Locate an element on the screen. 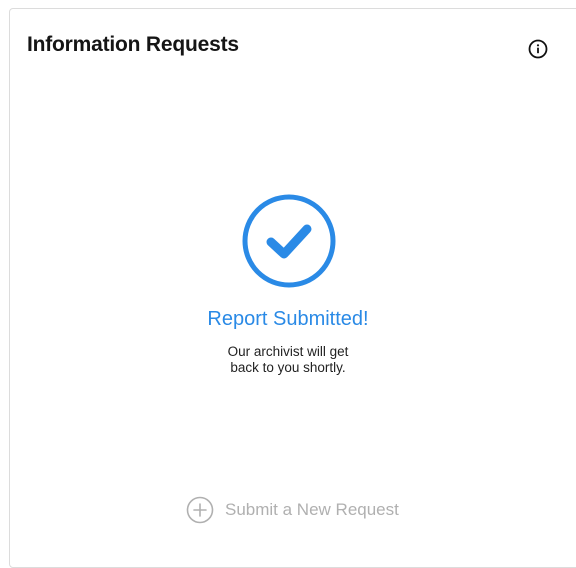 This screenshot has width=576, height=568. check-circle-icon is located at coordinates (289, 241).